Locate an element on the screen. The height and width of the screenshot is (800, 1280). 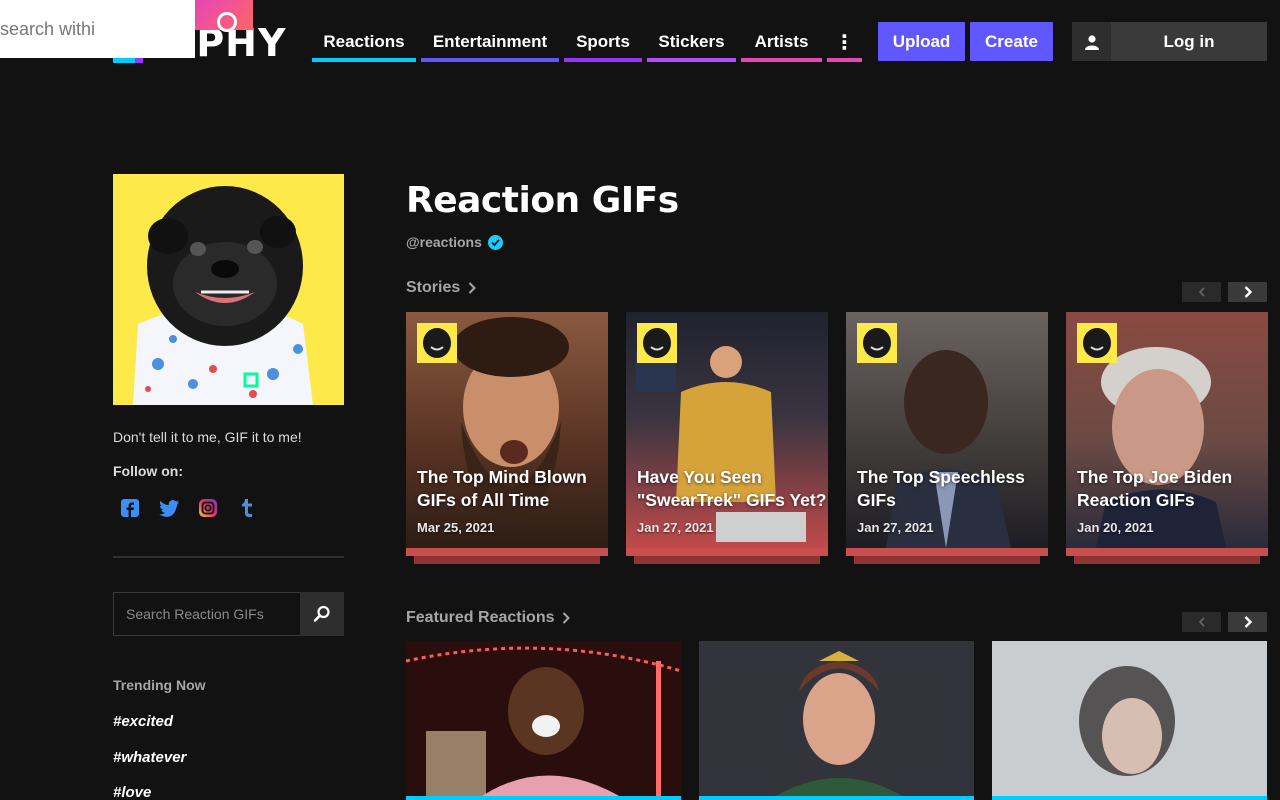
create-label: Create is located at coordinates (1011, 41).